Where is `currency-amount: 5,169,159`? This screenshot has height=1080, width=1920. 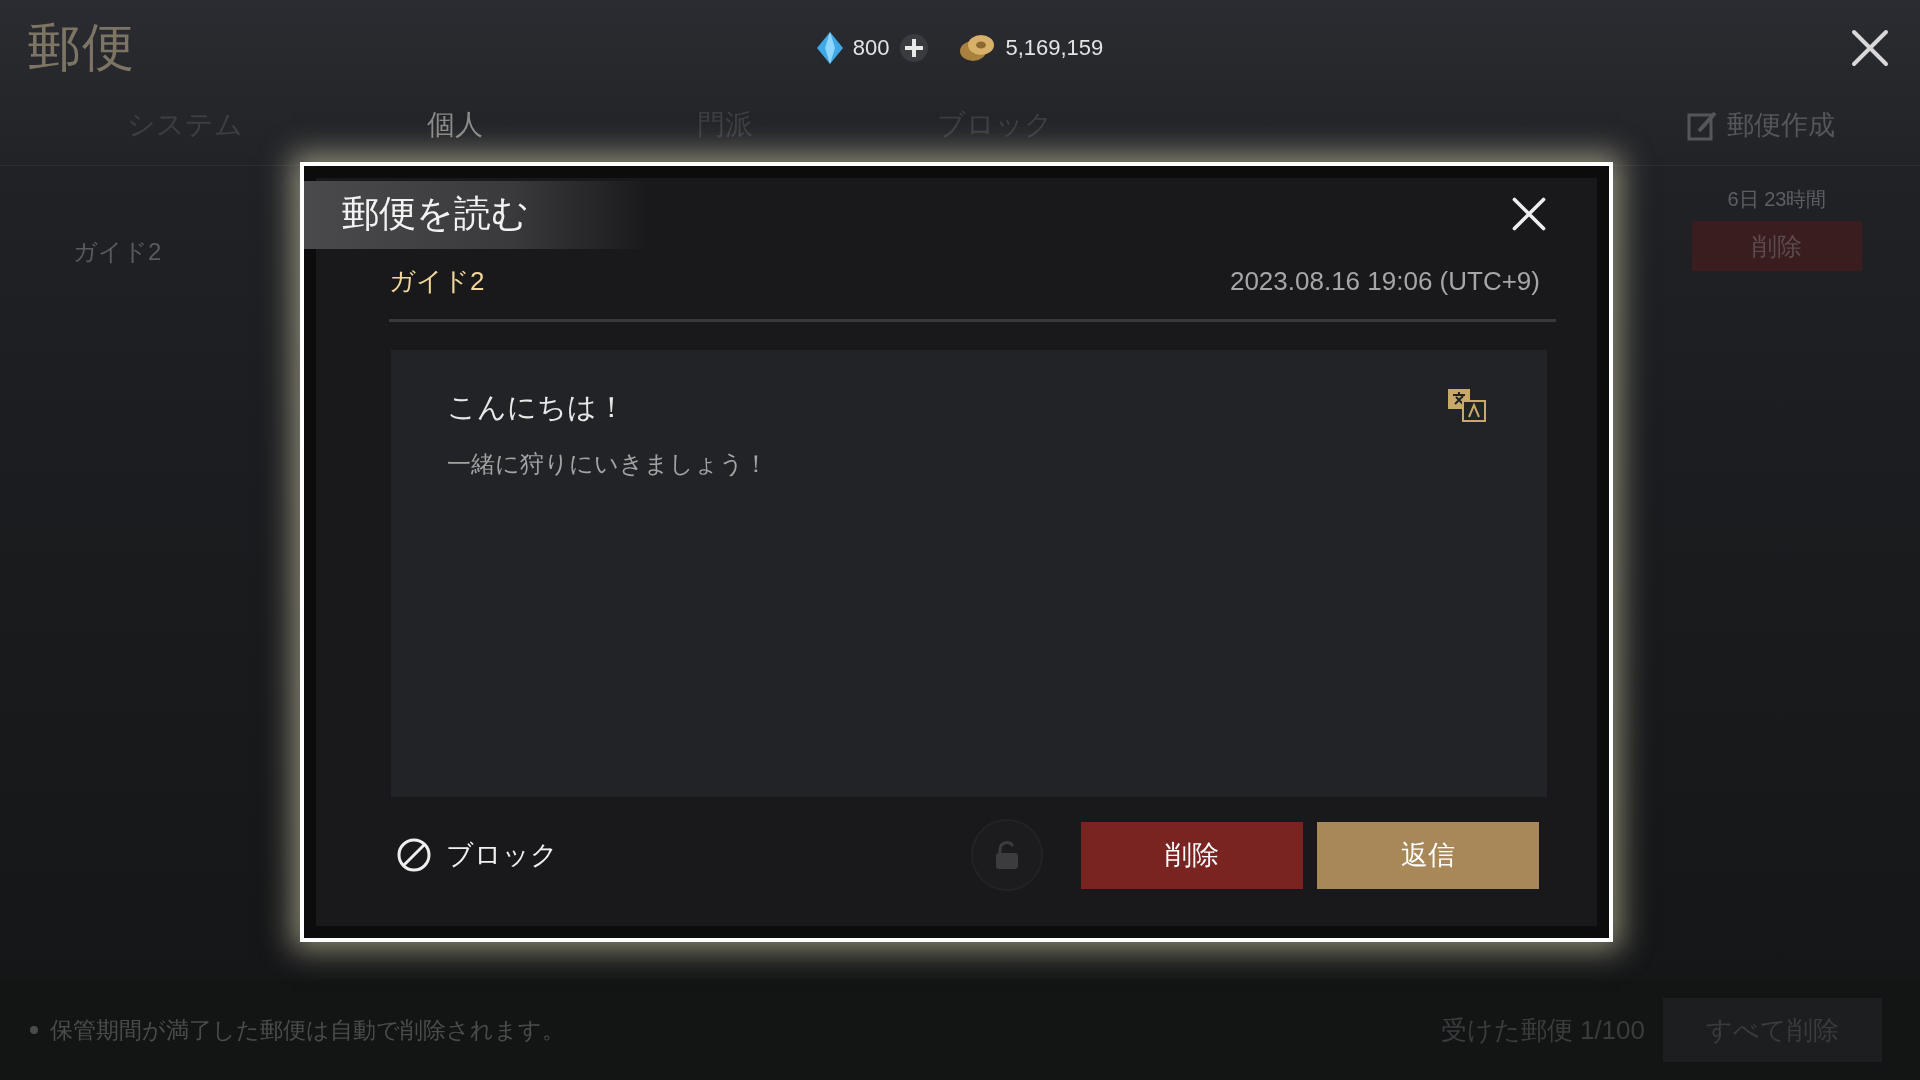 currency-amount: 5,169,159 is located at coordinates (1054, 47).